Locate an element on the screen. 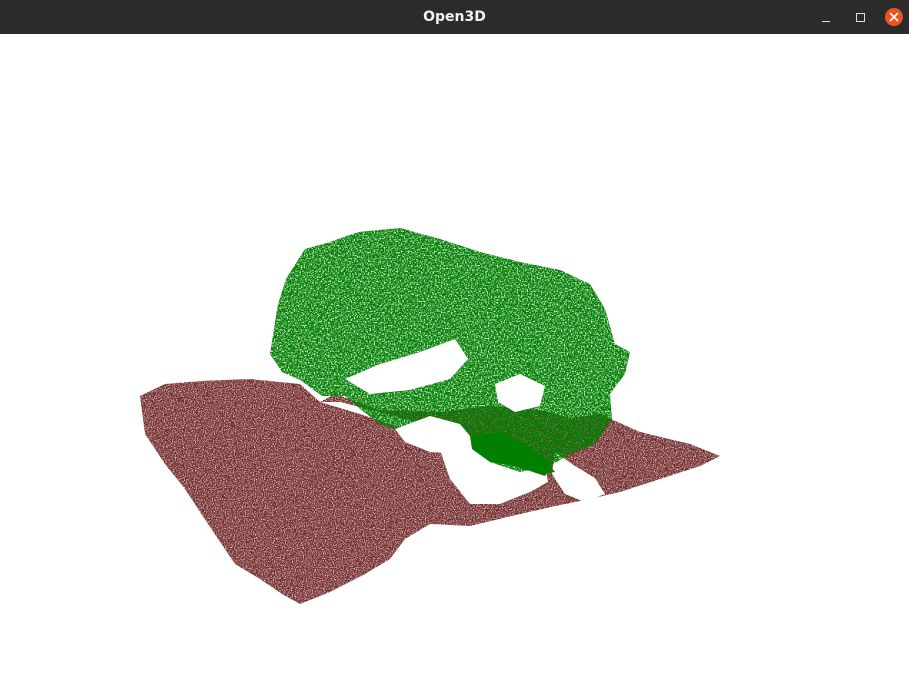 This screenshot has height=694, width=909. minimize-icon is located at coordinates (826, 21).